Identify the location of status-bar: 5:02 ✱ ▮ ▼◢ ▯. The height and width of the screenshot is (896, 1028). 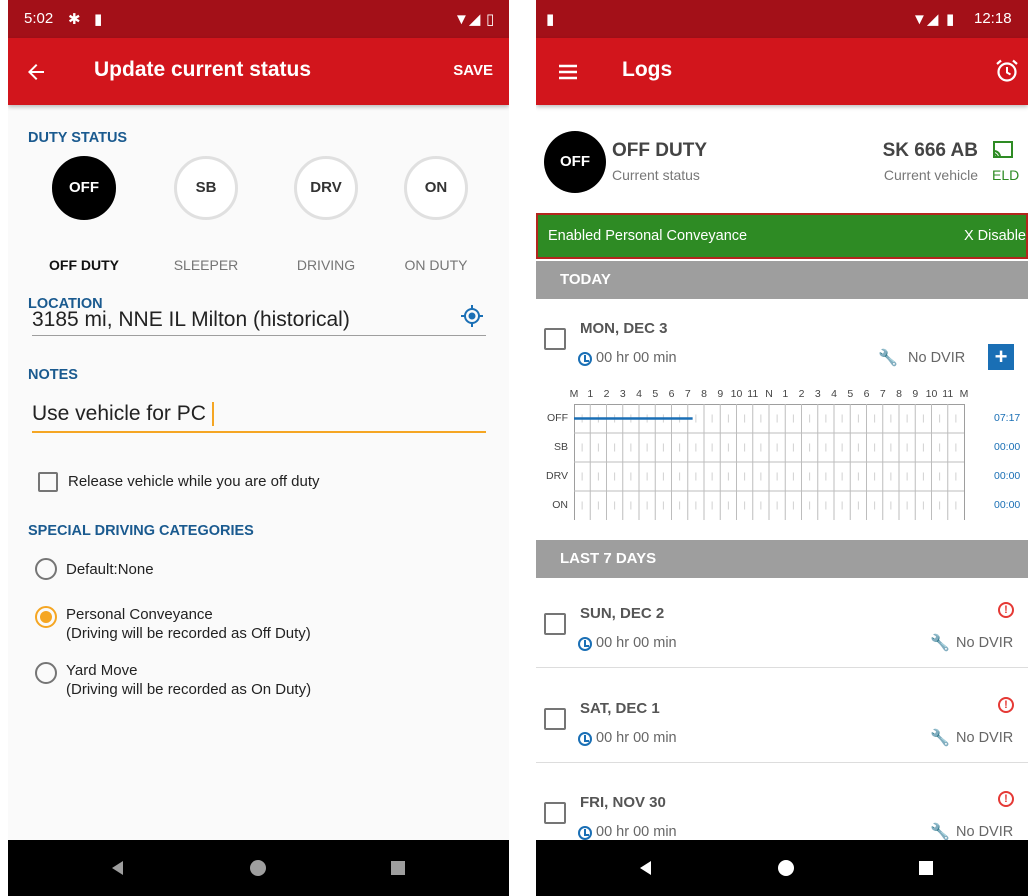
(258, 19).